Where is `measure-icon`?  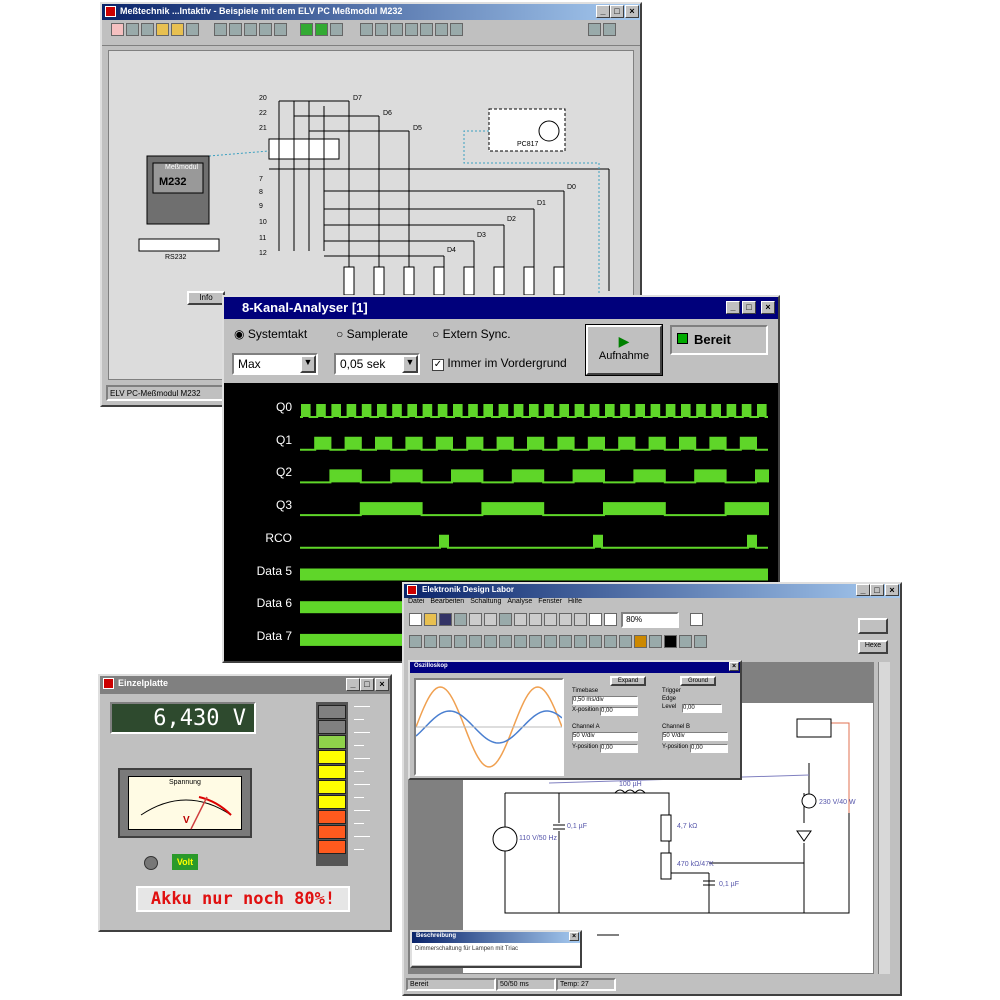 measure-icon is located at coordinates (670, 641).